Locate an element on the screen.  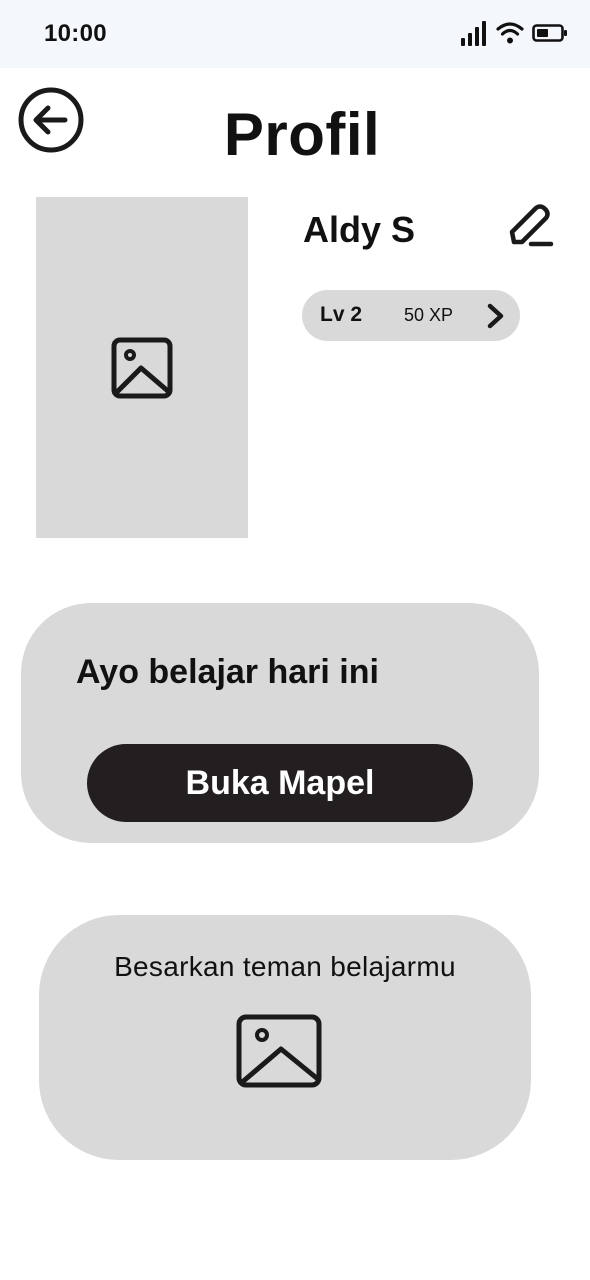
study-buddy-text: Besarkan teman belajarmu is located at coordinates (285, 966).